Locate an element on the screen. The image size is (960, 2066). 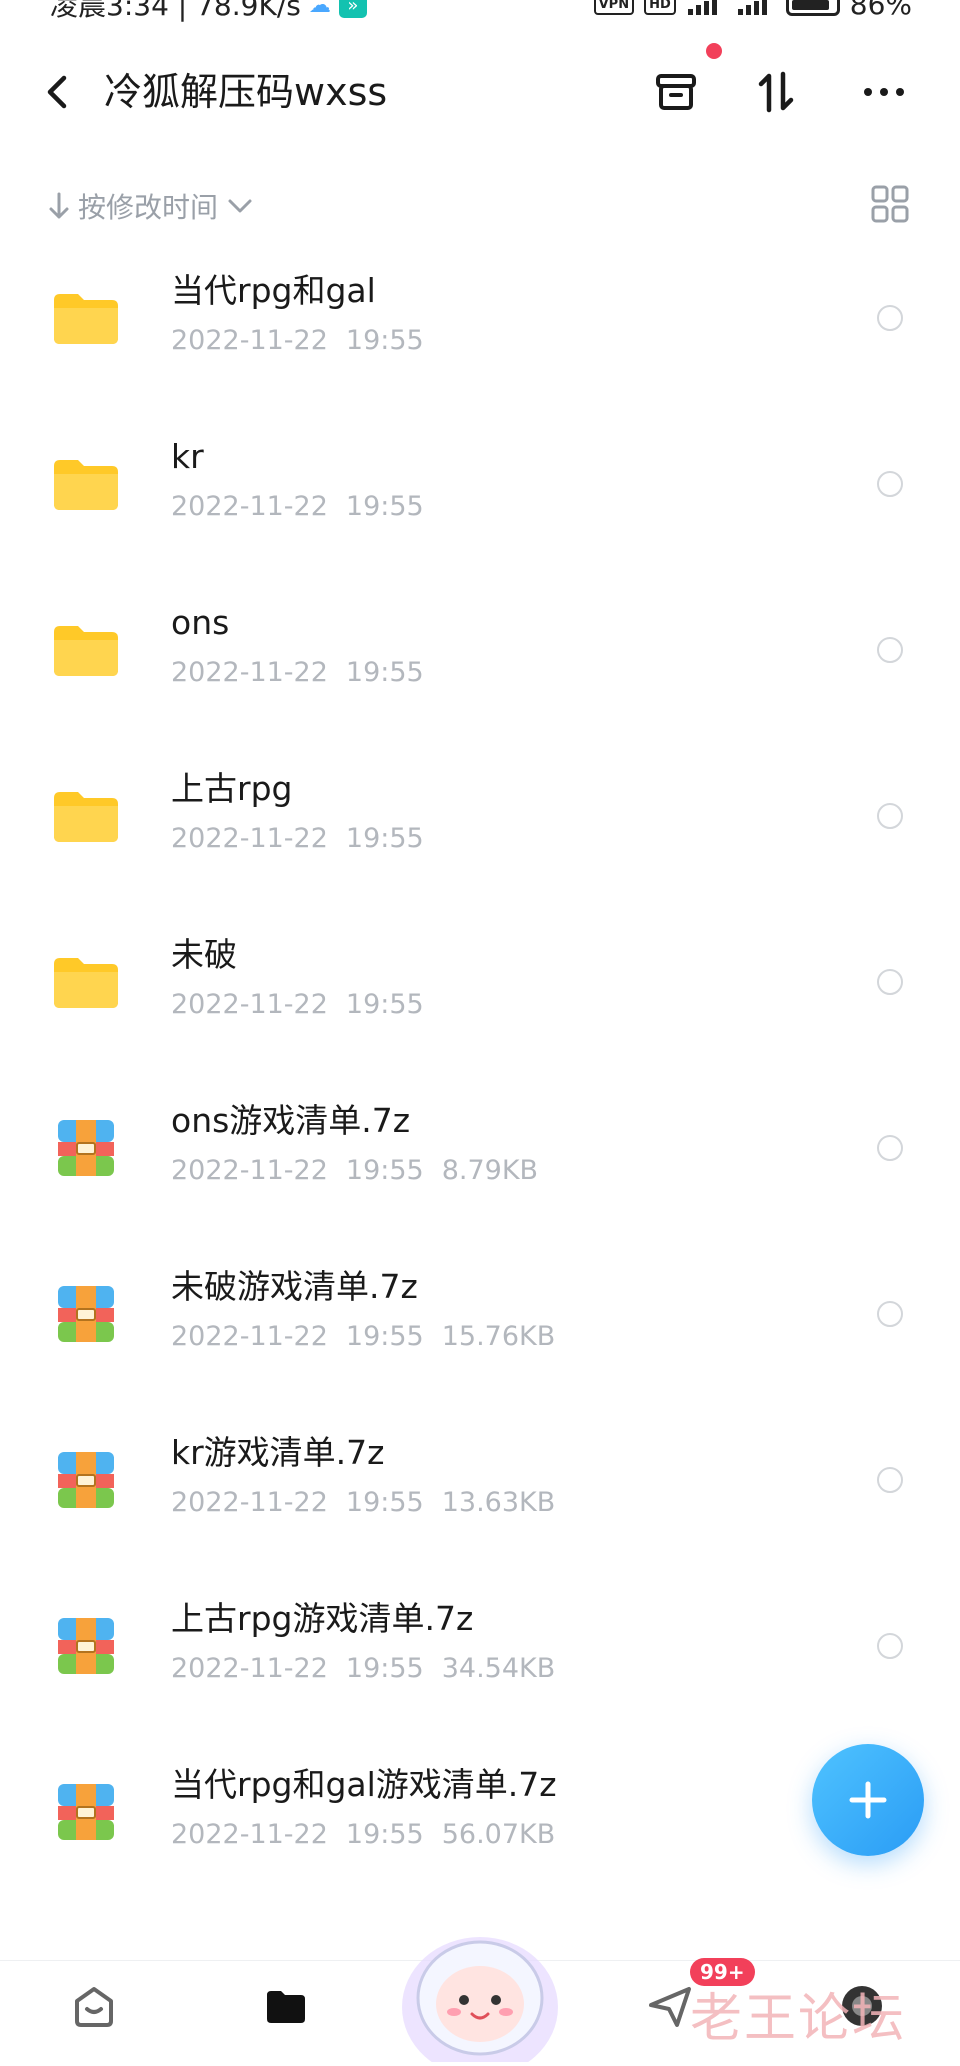
file-name: 当代rpg和gal游戏清单.7z is located at coordinates (364, 1784).